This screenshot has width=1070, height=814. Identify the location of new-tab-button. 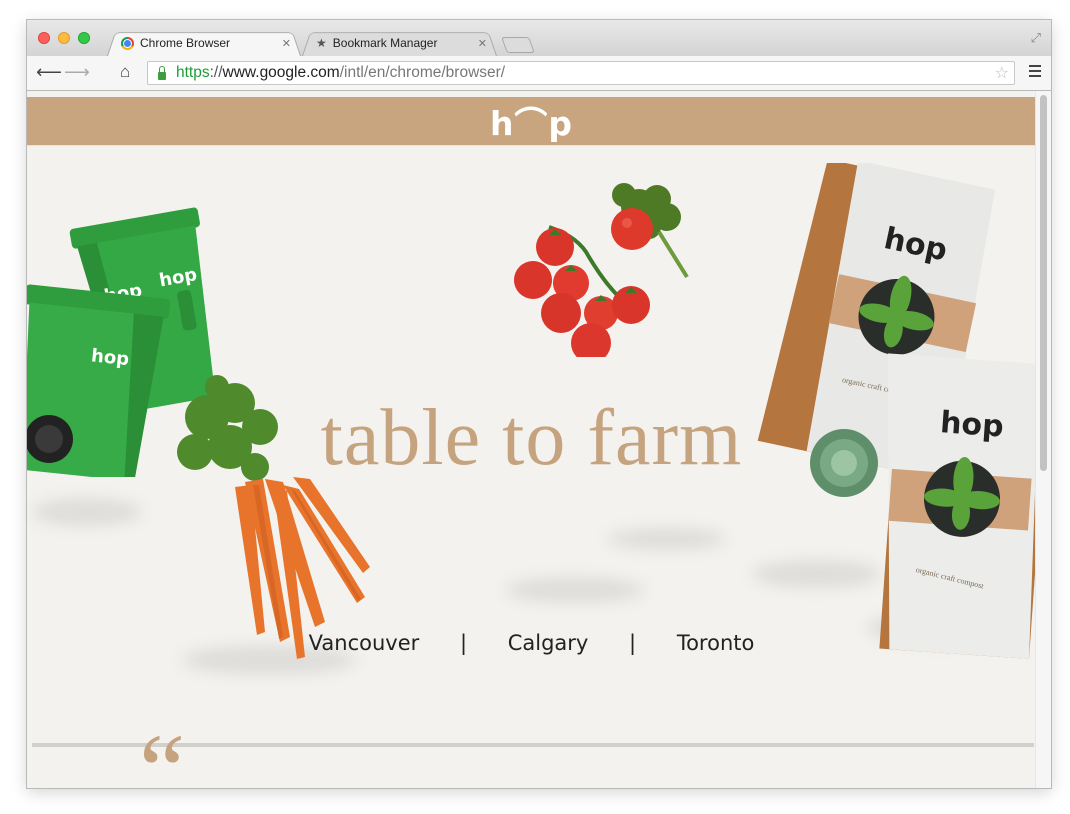
(518, 45).